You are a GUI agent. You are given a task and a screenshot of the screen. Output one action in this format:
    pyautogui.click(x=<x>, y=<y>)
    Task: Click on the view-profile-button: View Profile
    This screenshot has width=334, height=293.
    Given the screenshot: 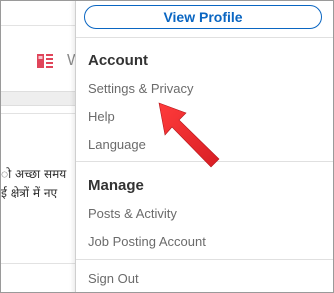 What is the action you would take?
    pyautogui.click(x=203, y=17)
    